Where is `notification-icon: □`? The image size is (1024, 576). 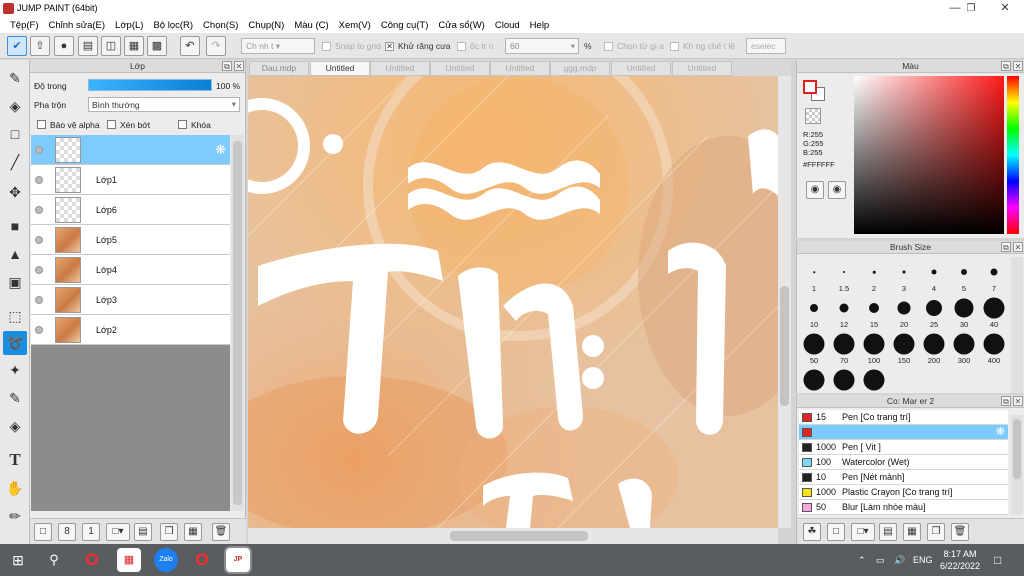 notification-icon: □ is located at coordinates (997, 560).